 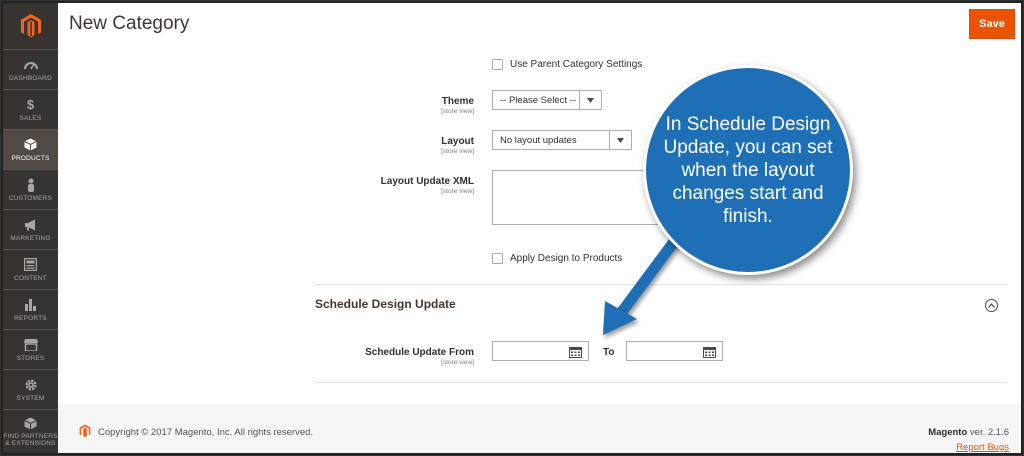 I want to click on sidebar-item-stores: STORES, so click(x=30, y=349).